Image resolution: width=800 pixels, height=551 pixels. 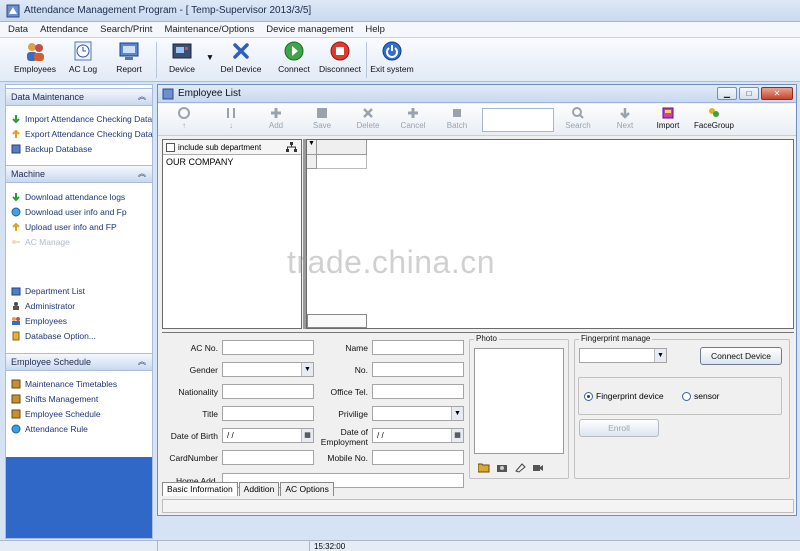 What do you see at coordinates (312, 162) in the screenshot?
I see `grid-row-header` at bounding box center [312, 162].